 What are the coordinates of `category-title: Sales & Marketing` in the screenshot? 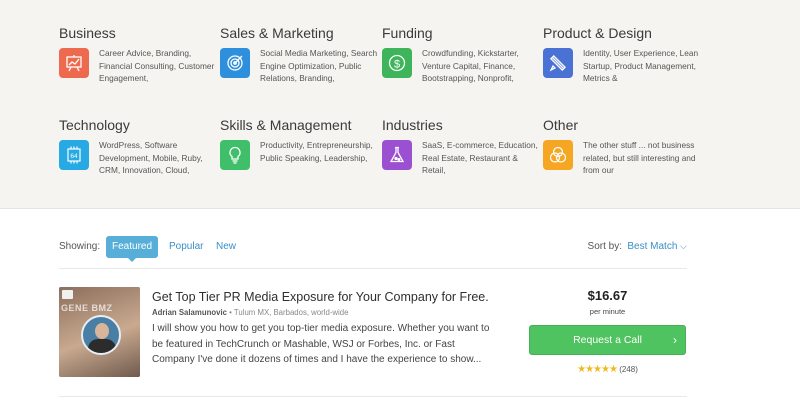 It's located at (300, 33).